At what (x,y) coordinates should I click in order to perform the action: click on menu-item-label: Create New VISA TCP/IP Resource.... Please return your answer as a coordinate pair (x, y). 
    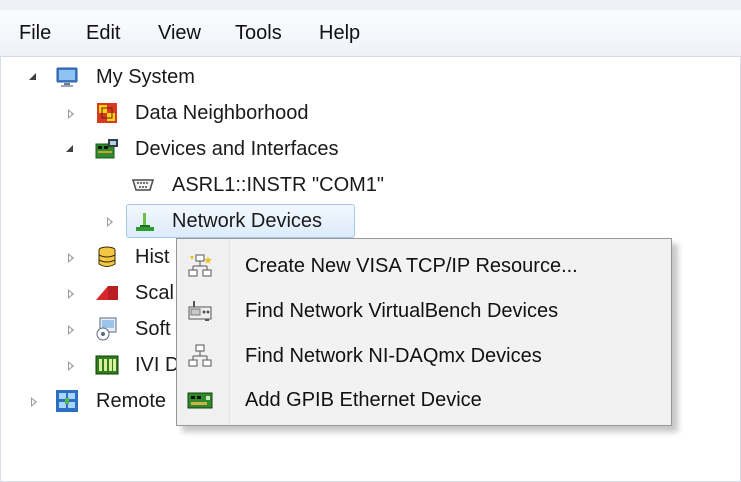
    Looking at the image, I should click on (411, 266).